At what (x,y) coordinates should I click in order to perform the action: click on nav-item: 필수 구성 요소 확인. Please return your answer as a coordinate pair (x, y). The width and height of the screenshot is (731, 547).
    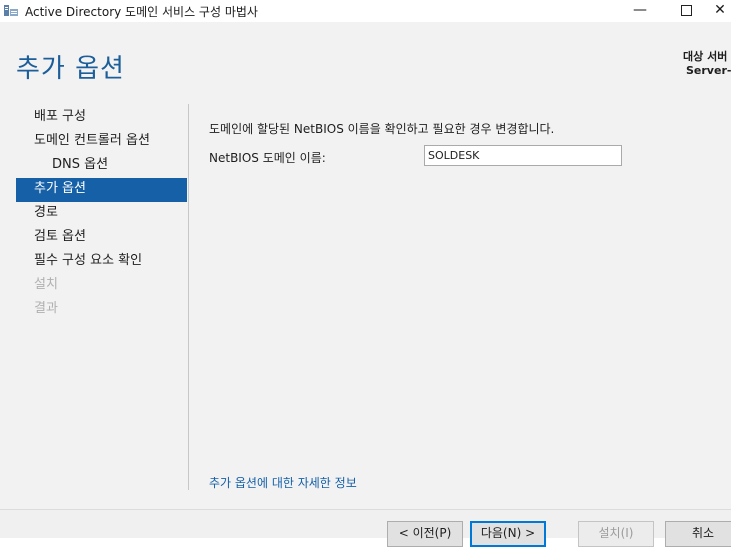
    Looking at the image, I should click on (101, 262).